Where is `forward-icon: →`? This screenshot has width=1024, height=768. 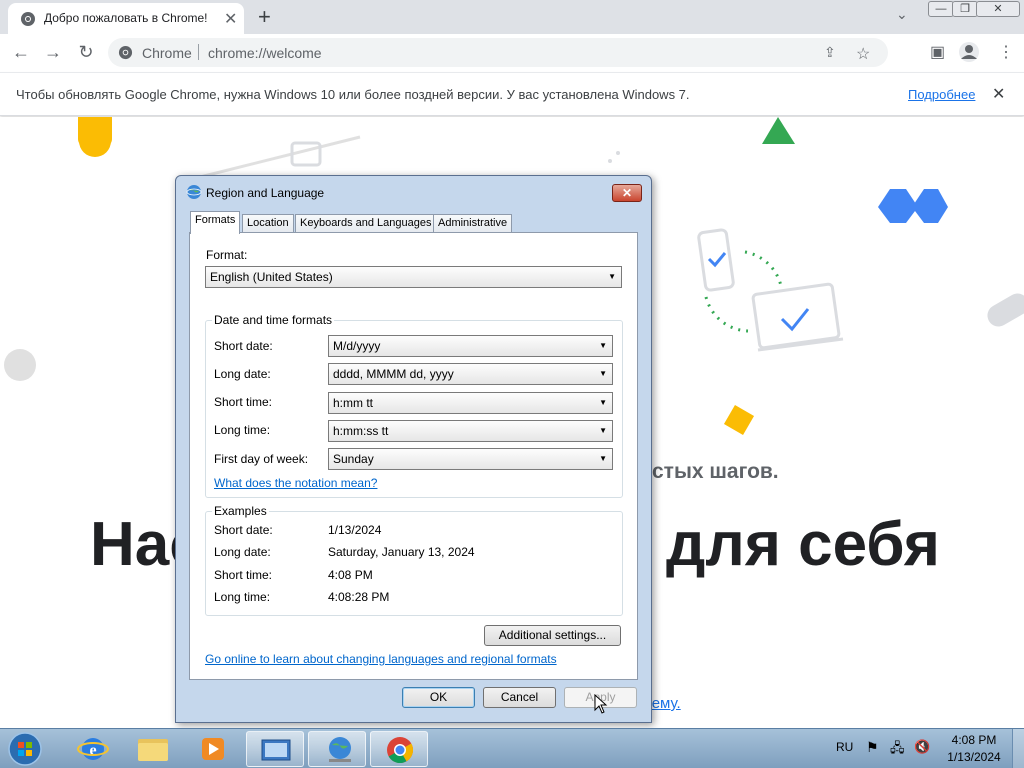 forward-icon: → is located at coordinates (53, 53).